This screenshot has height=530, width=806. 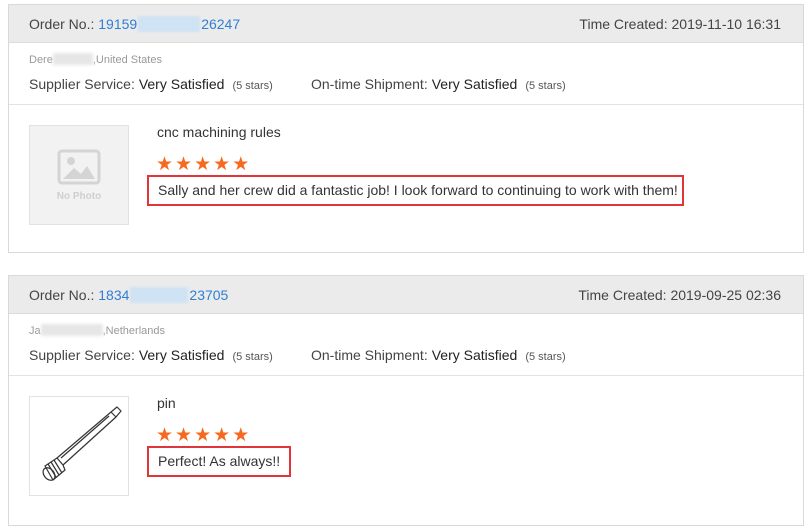 I want to click on review-comment: Perfect! As always!!, so click(x=219, y=461).